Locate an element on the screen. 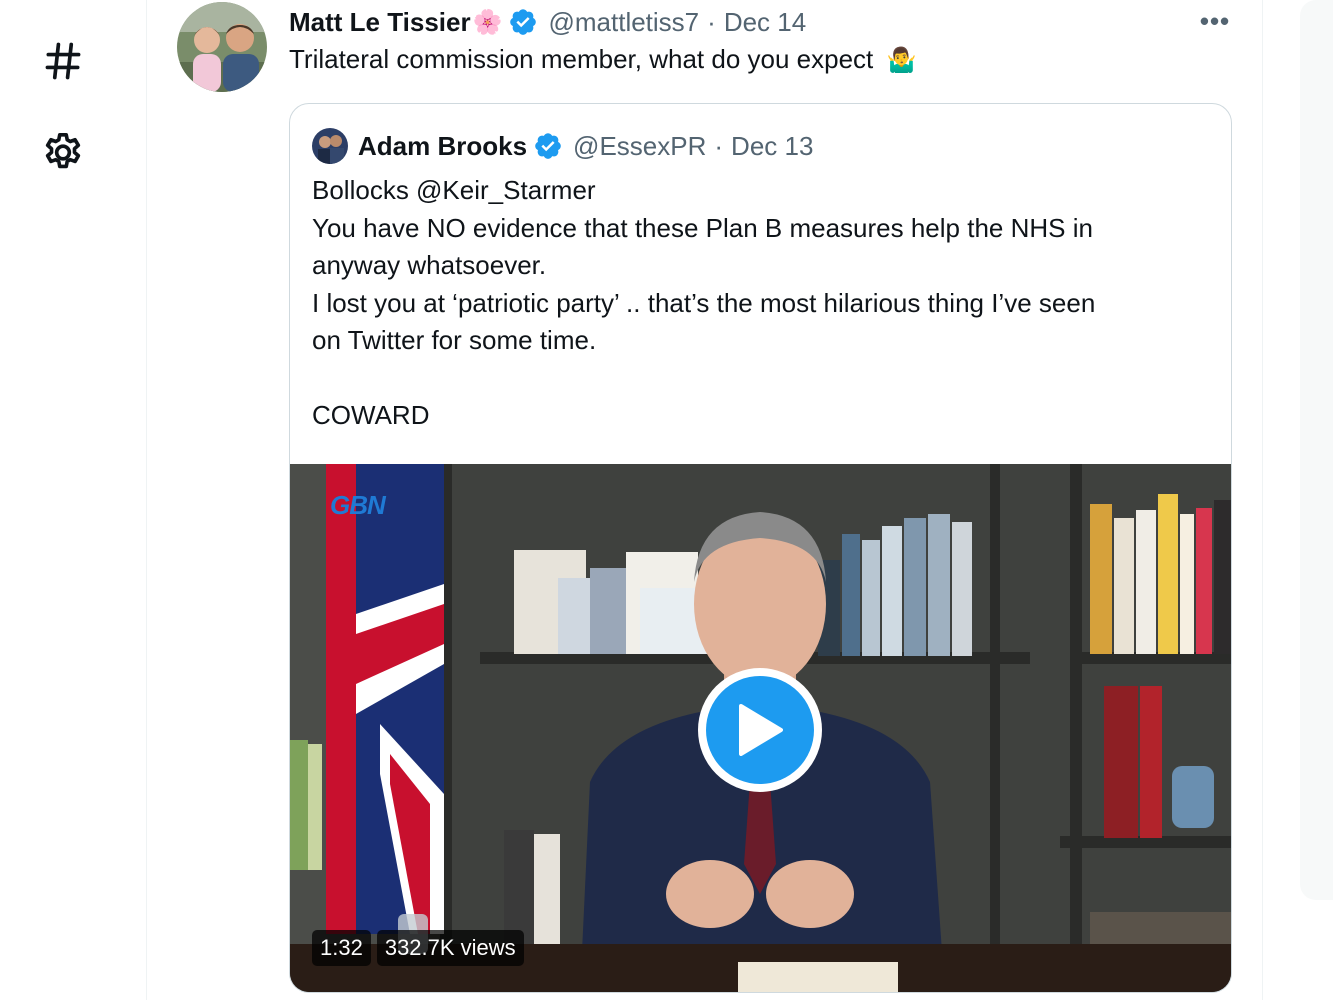  quoted-text-line: Bollocks @Keir_Starmer is located at coordinates (454, 190).